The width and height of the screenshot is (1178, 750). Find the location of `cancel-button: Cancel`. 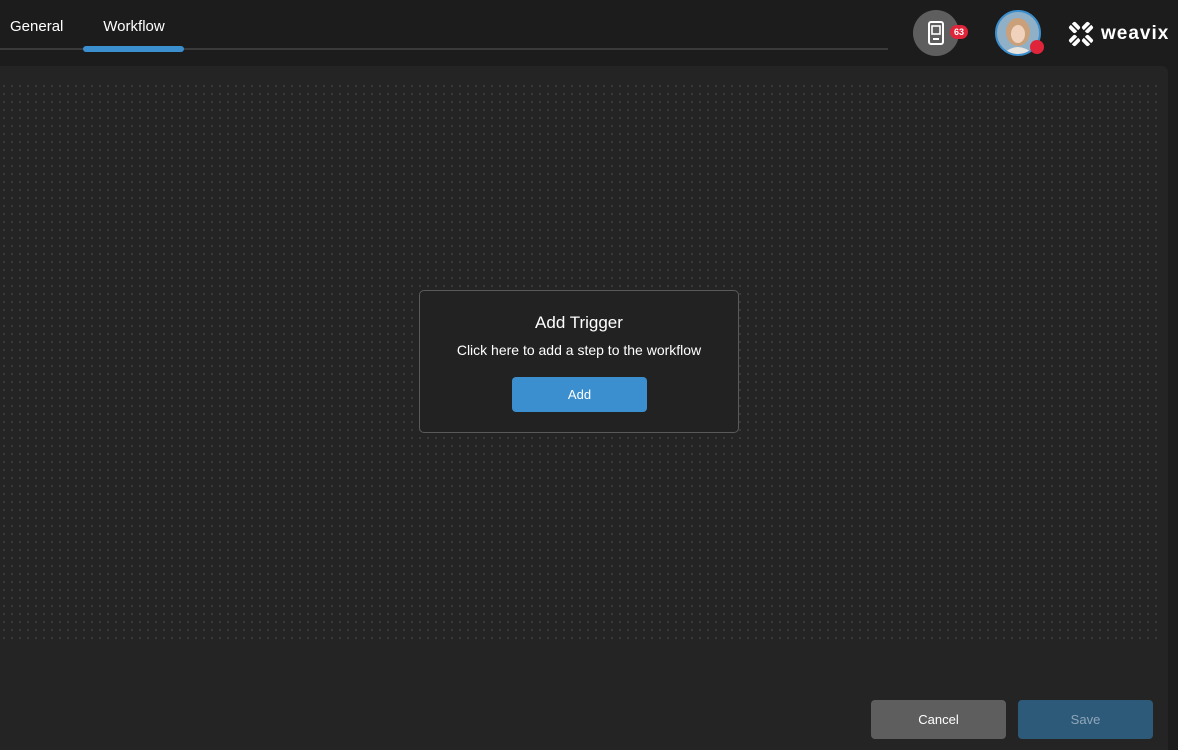

cancel-button: Cancel is located at coordinates (938, 719).